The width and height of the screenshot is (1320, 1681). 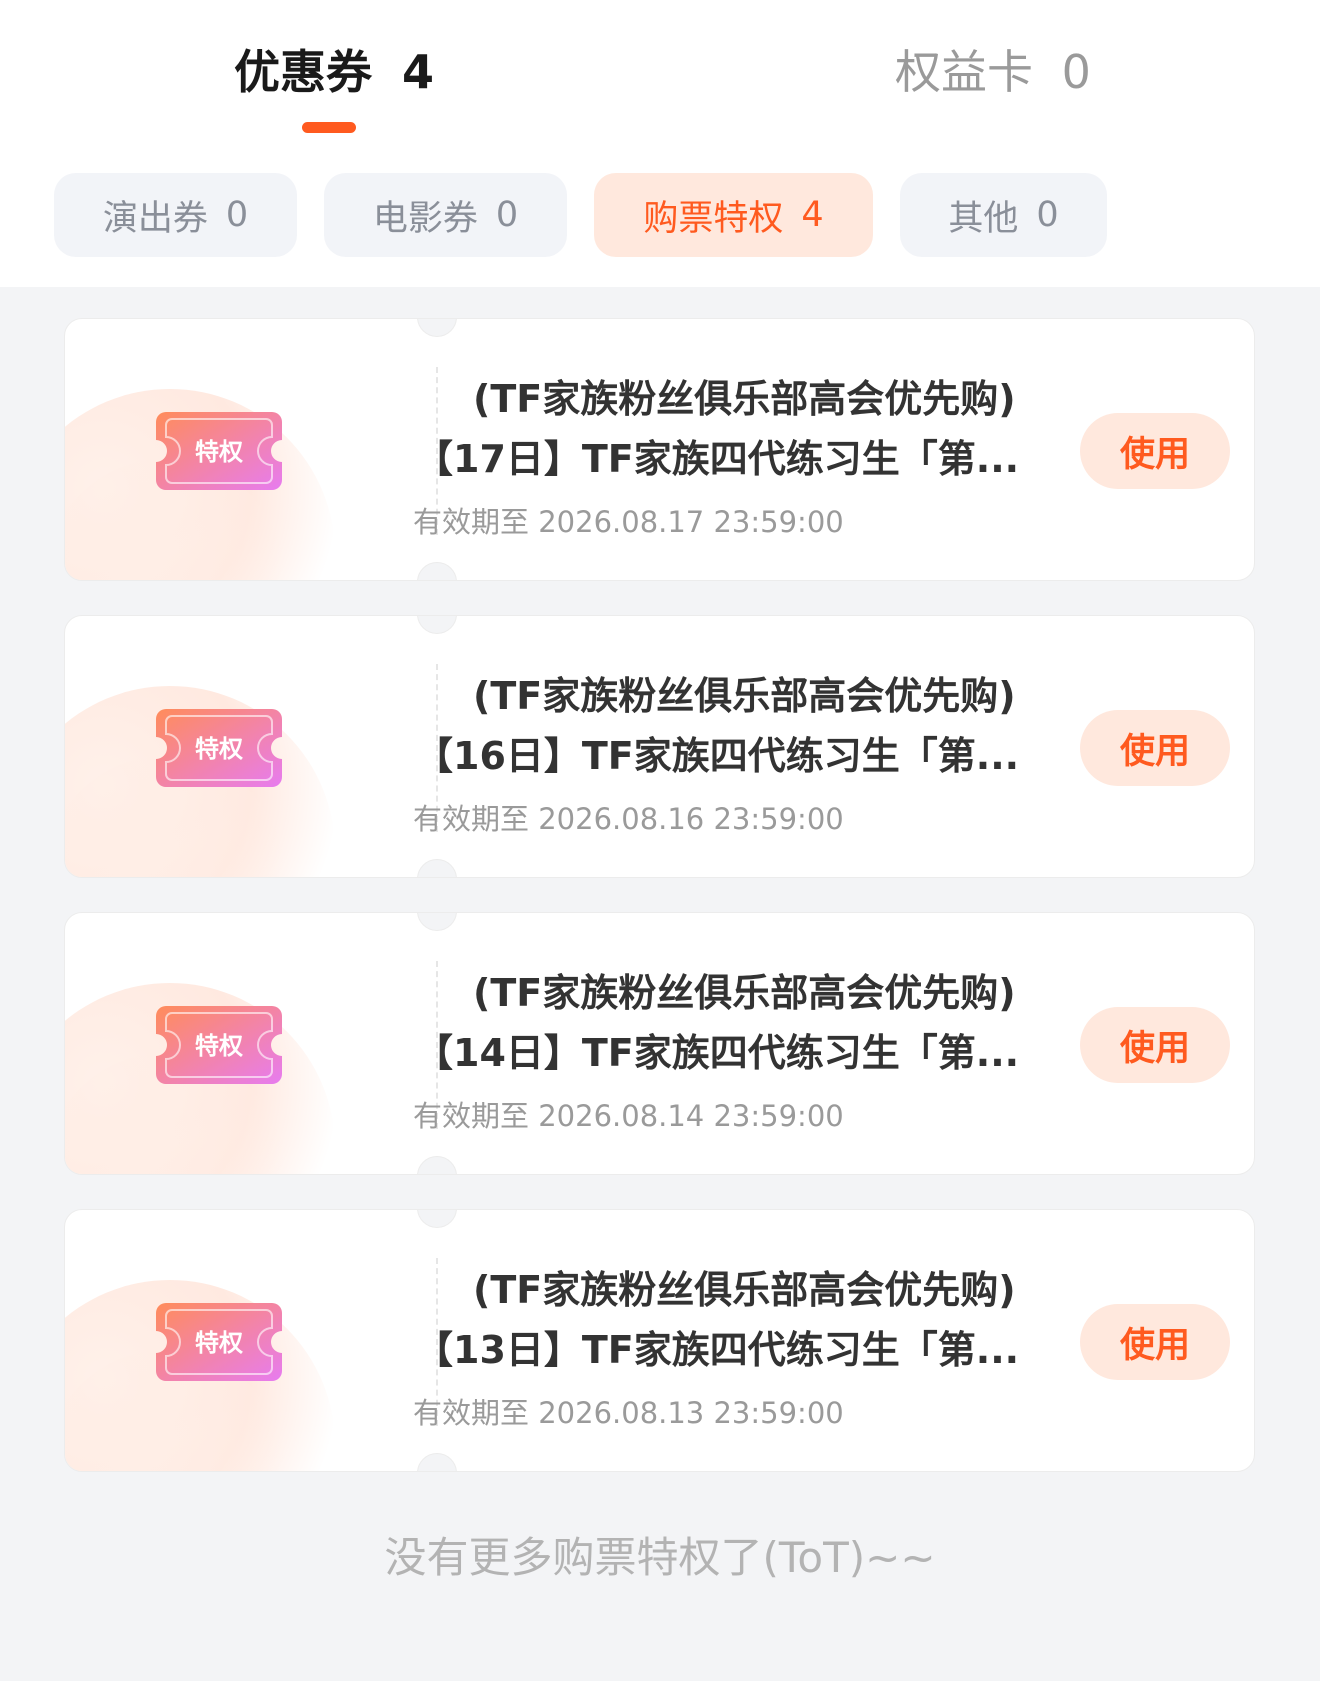 What do you see at coordinates (964, 72) in the screenshot?
I see `tab-benefit-cards-label: 权益卡` at bounding box center [964, 72].